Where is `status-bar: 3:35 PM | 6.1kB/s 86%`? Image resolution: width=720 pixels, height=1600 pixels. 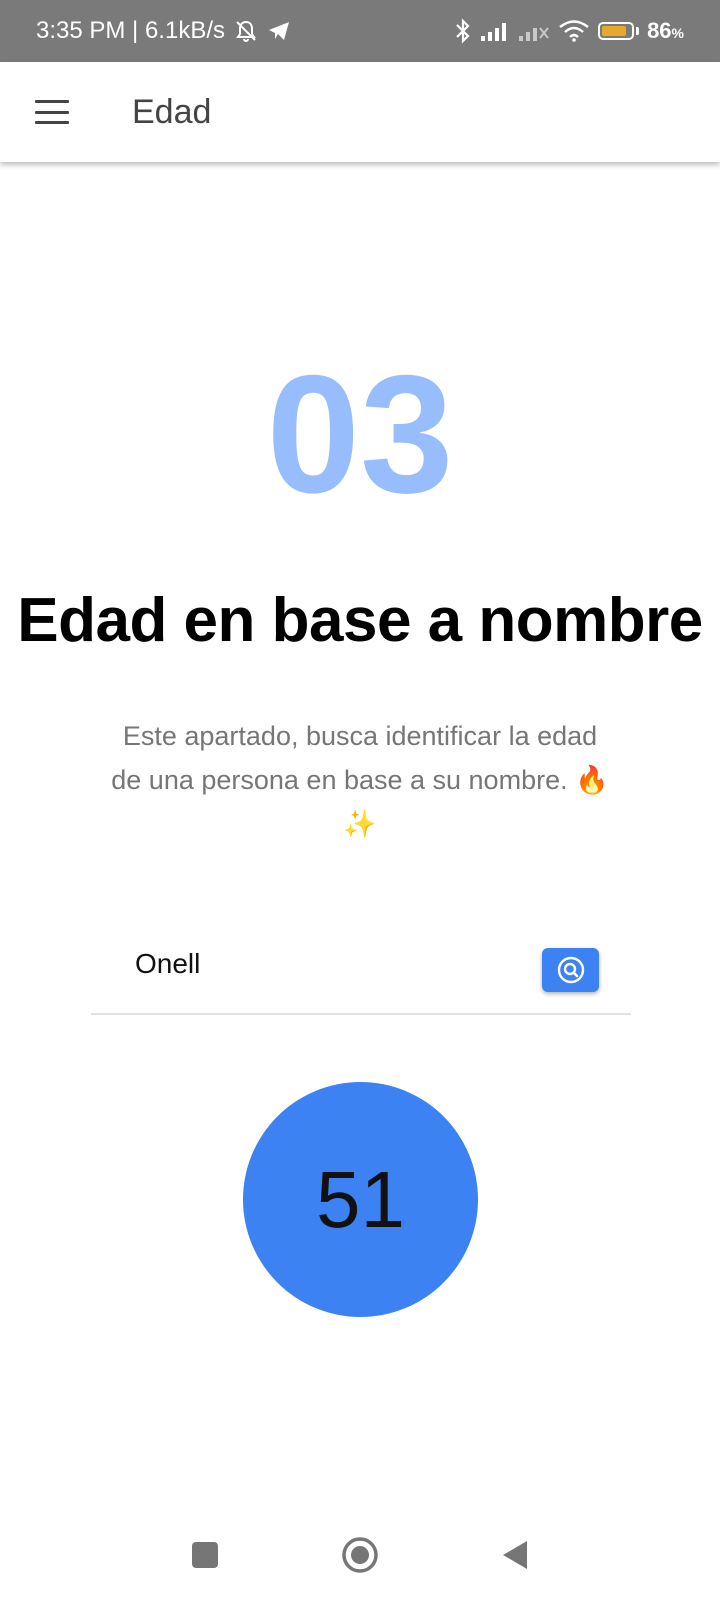 status-bar: 3:35 PM | 6.1kB/s 86% is located at coordinates (360, 31).